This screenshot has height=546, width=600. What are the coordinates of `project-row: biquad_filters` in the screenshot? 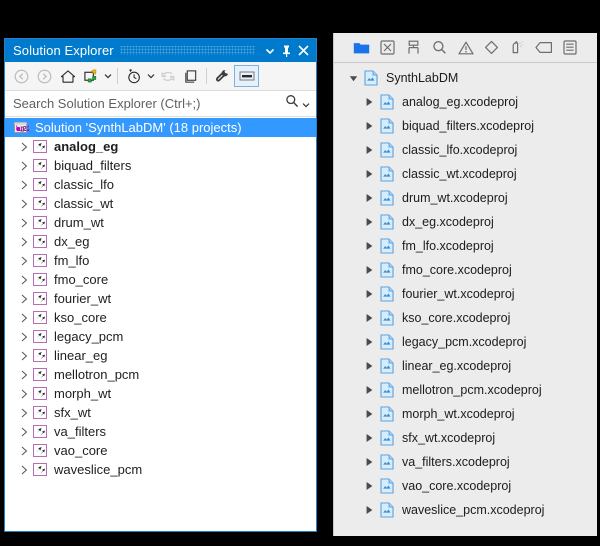 It's located at (160, 165).